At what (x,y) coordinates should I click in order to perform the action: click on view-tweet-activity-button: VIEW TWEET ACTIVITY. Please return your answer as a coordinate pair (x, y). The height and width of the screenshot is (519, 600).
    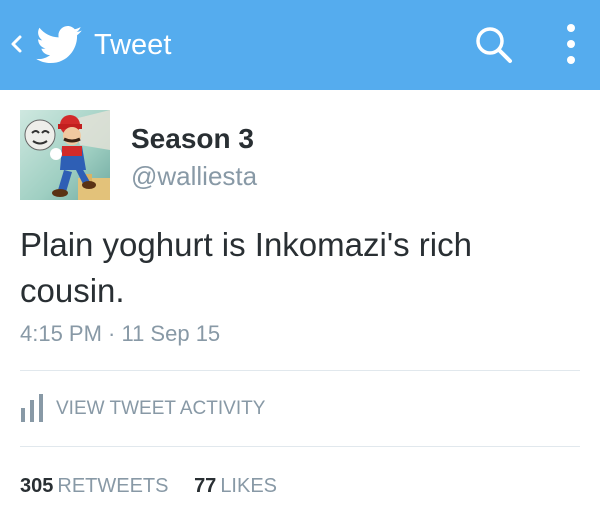
    Looking at the image, I should click on (300, 409).